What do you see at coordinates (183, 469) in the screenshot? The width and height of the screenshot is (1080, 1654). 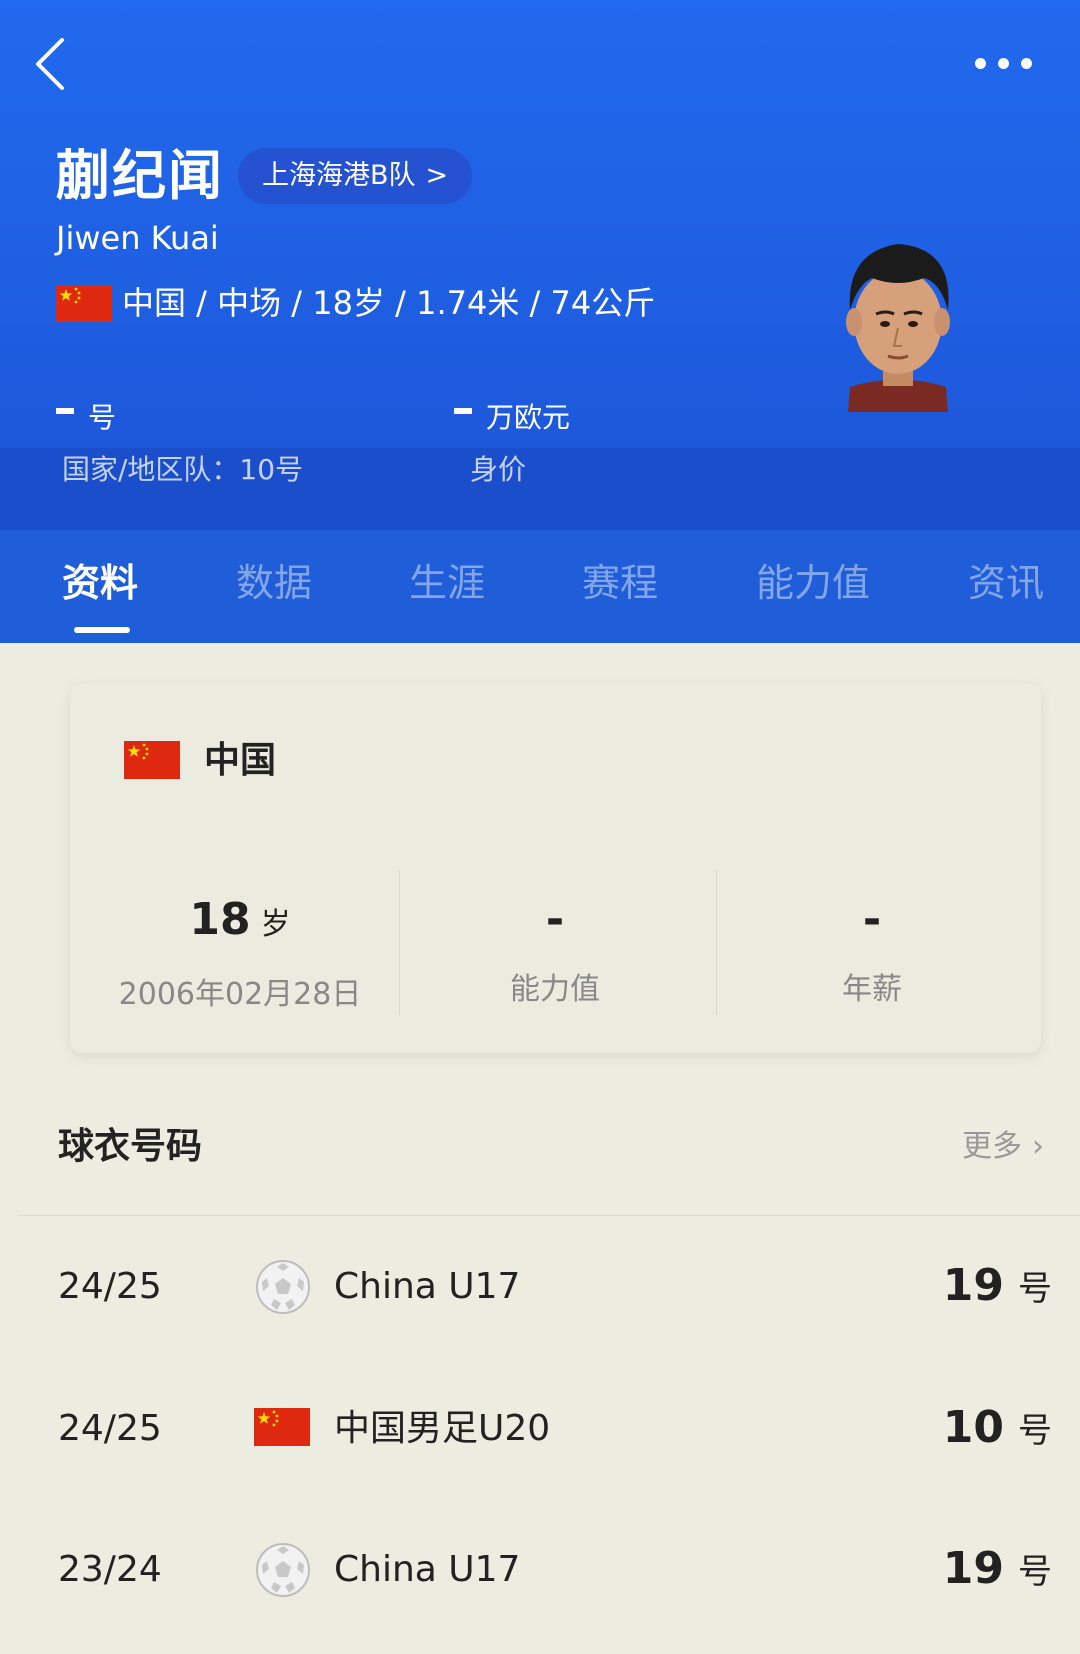 I see `national-team-number: 国家/地区队：10号` at bounding box center [183, 469].